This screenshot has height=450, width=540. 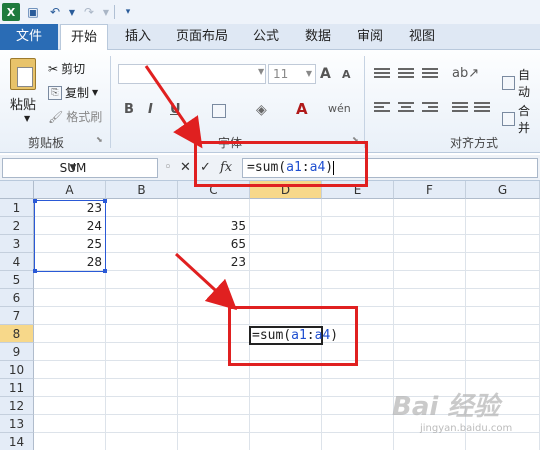 I want to click on annotation-arrows, so click(x=191, y=188).